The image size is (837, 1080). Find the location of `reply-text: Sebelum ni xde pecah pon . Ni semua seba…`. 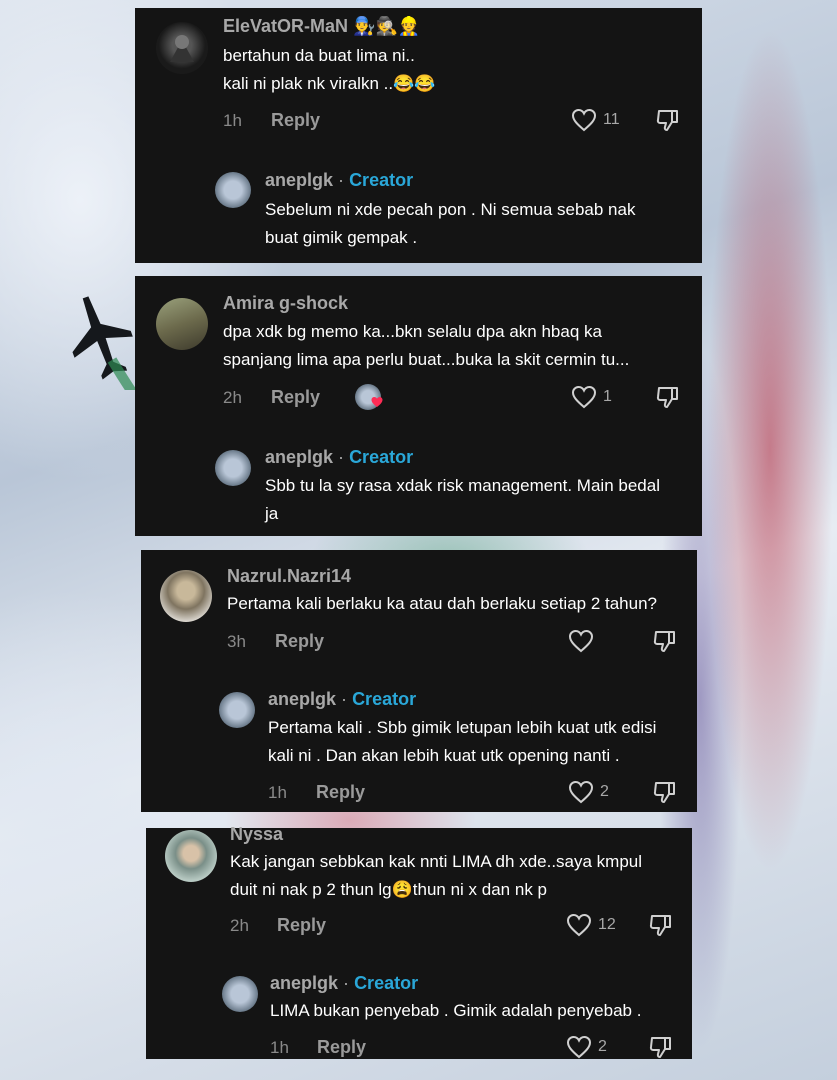

reply-text: Sebelum ni xde pecah pon . Ni semua seba… is located at coordinates (450, 223).